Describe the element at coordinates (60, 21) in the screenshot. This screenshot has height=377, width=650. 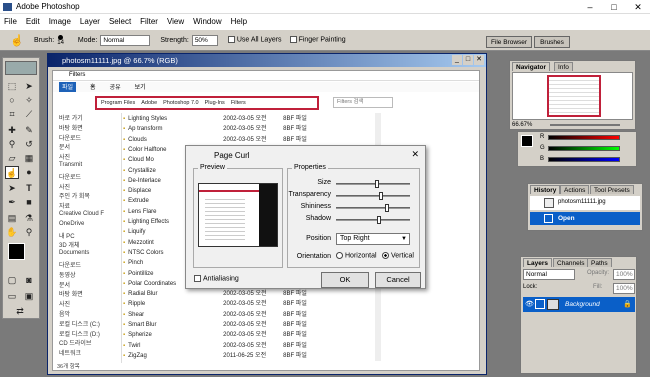
I see `menu-image: Image` at that location.